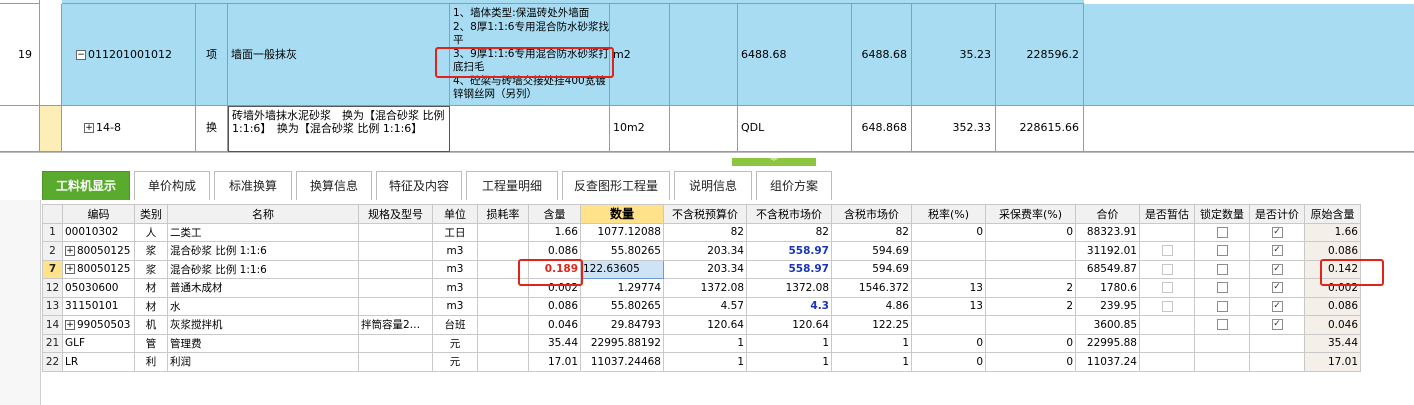  Describe the element at coordinates (622, 214) in the screenshot. I see `col-header-quantity: 数量` at that location.